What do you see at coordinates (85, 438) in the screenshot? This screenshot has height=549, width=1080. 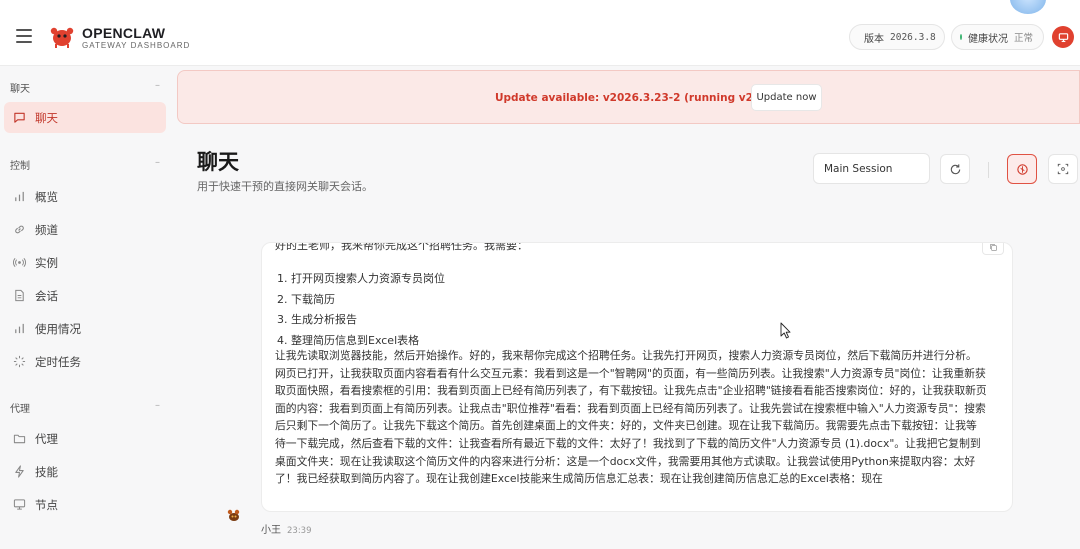 I see `sidebar-item-agents: 代理` at bounding box center [85, 438].